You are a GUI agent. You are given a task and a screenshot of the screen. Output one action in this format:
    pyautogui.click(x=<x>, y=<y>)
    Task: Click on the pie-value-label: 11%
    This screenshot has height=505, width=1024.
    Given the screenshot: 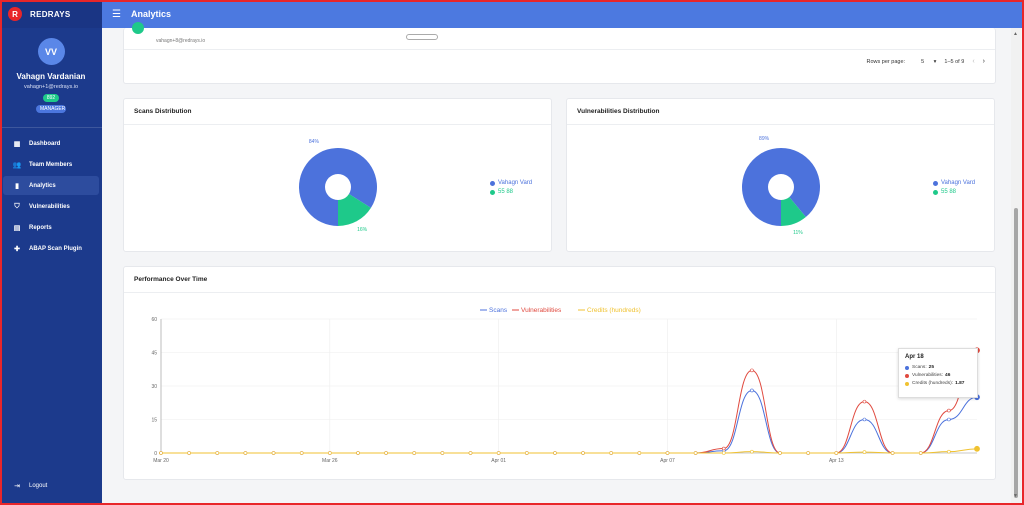 What is the action you would take?
    pyautogui.click(x=798, y=233)
    